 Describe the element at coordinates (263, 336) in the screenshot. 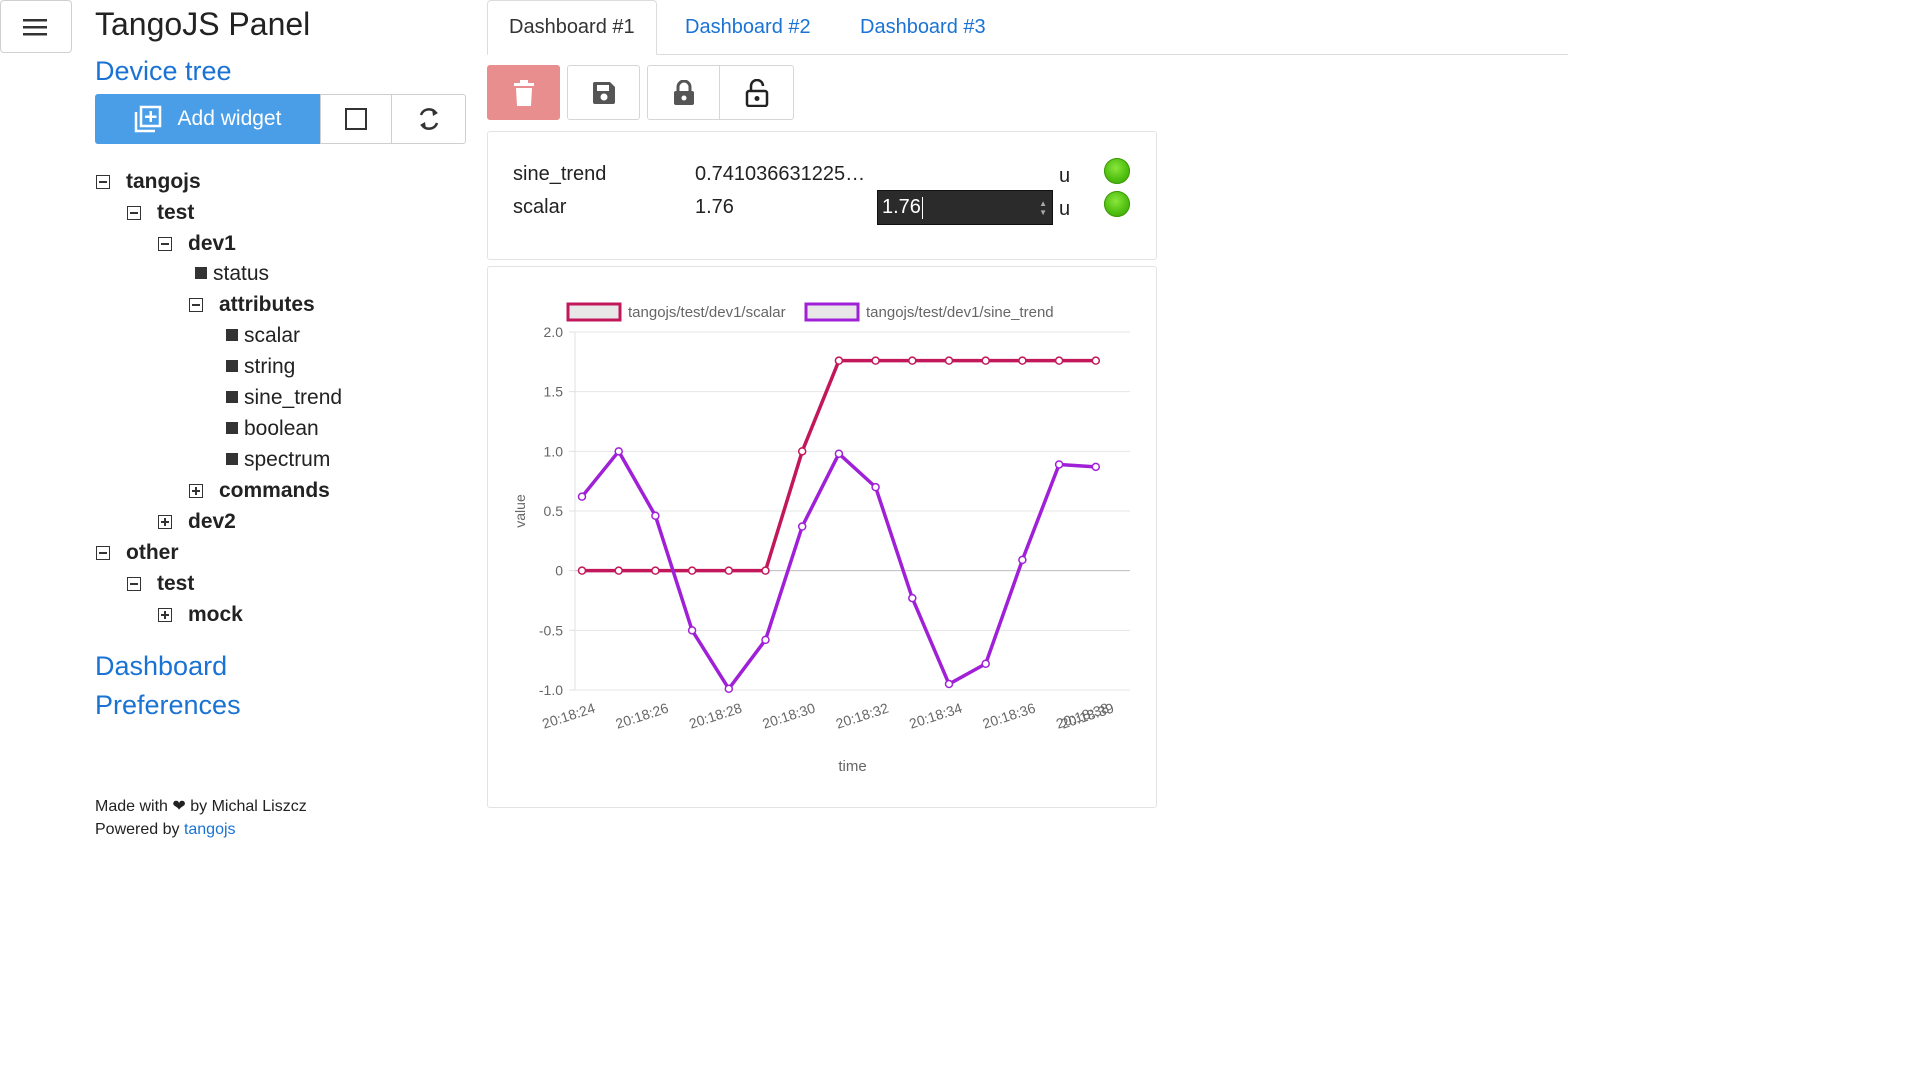

I see `tree-leaf-scalar: scalar` at that location.